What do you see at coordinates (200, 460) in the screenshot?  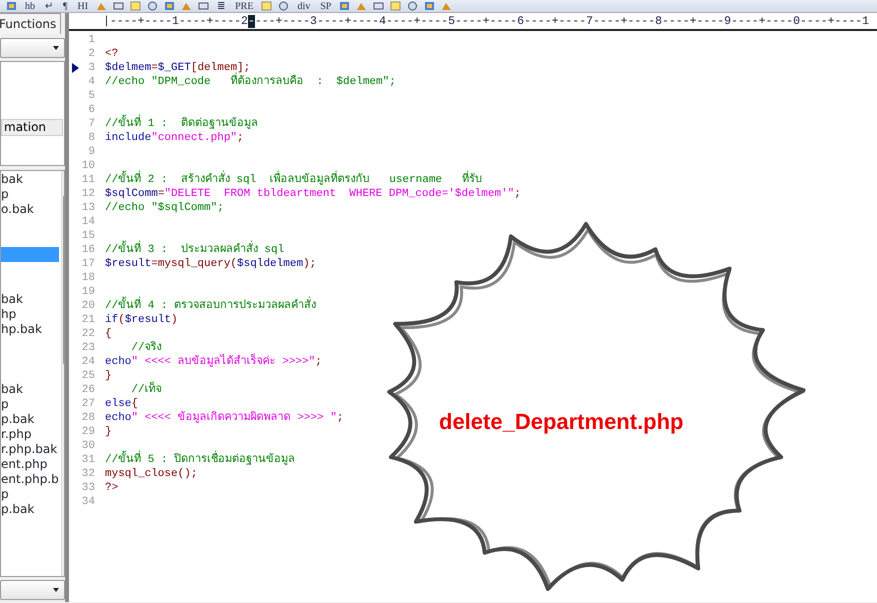 I see `code-line: //ขั้นที่ 5 : ปิดการเชื่อมต่อฐานข้อมูล` at bounding box center [200, 460].